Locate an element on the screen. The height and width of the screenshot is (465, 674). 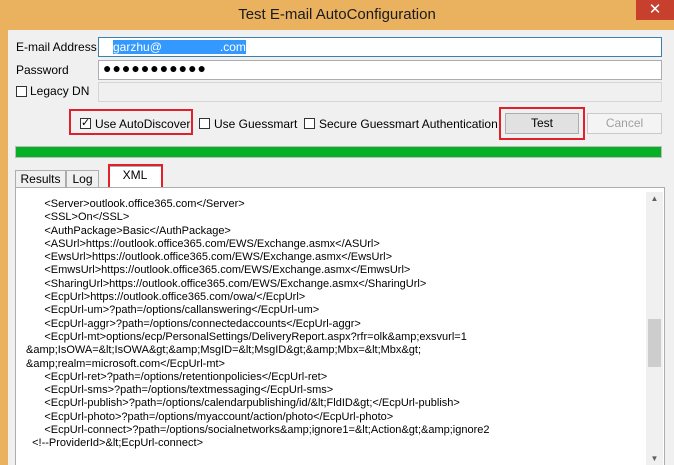
title-bar: Test E-mail AutoConfiguration ✕ is located at coordinates (337, 15).